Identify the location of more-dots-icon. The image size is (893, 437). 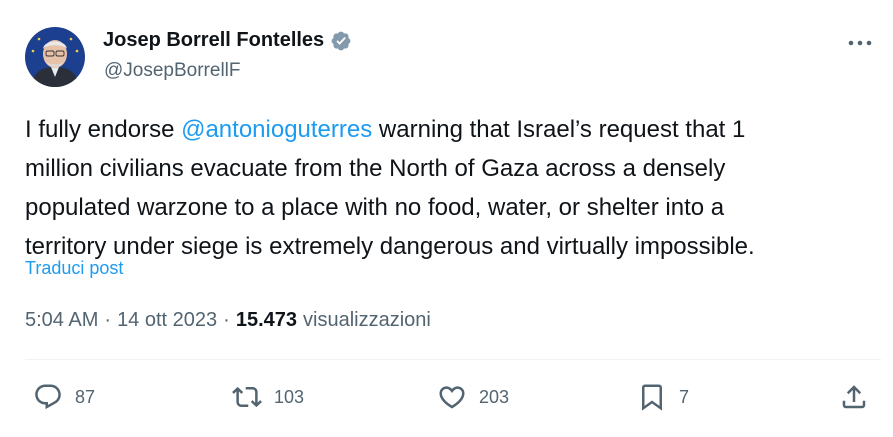
(860, 43).